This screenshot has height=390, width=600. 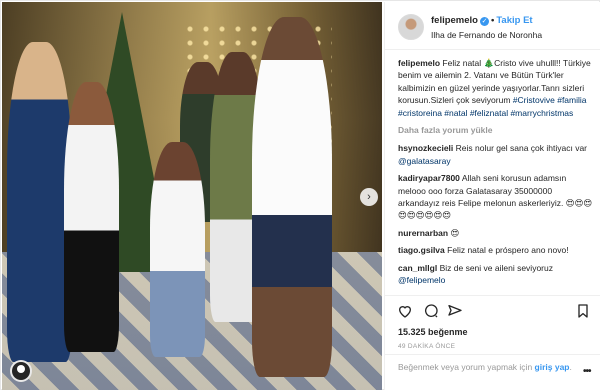 I want to click on location-link: Ilha de Fernando de Noronha, so click(x=486, y=35).